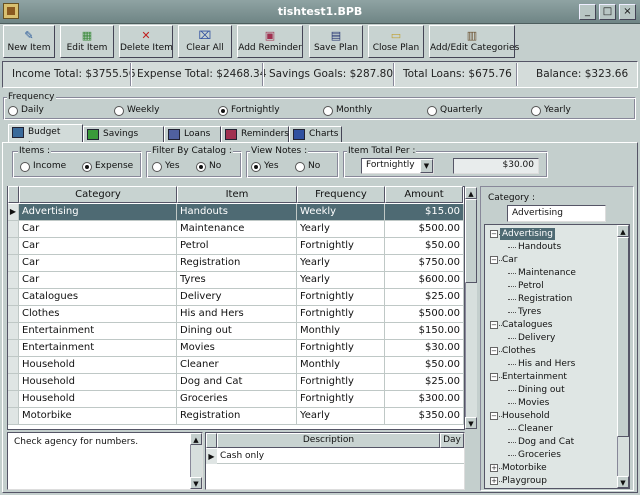 The width and height of the screenshot is (640, 495). I want to click on frequency-radio-yearly, so click(536, 111).